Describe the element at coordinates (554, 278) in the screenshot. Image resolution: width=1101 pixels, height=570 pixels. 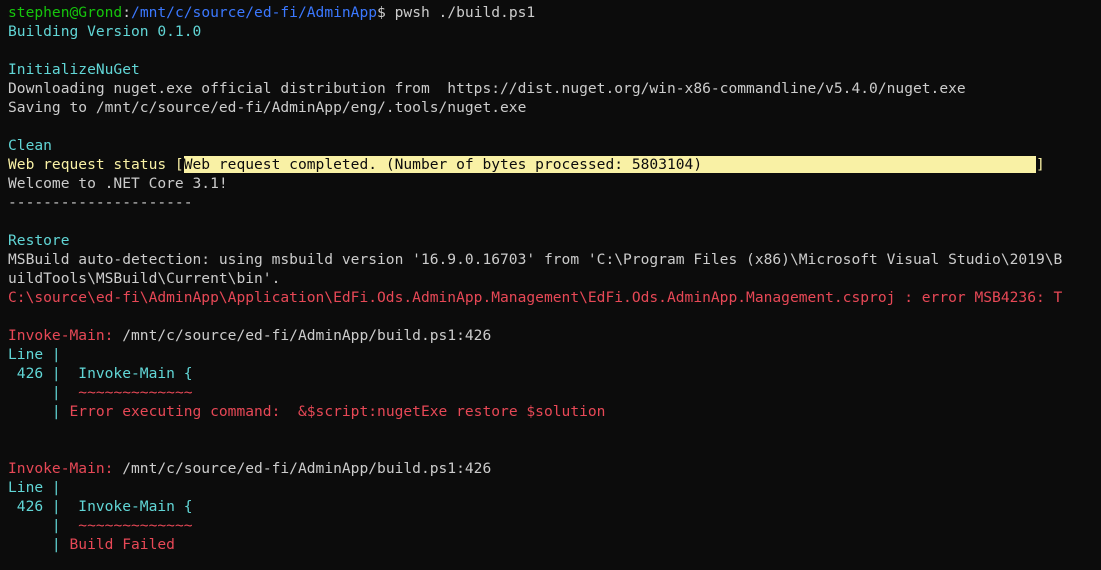
I see `terminal-line: uildTools\MSBuild\Current\bin'.` at that location.